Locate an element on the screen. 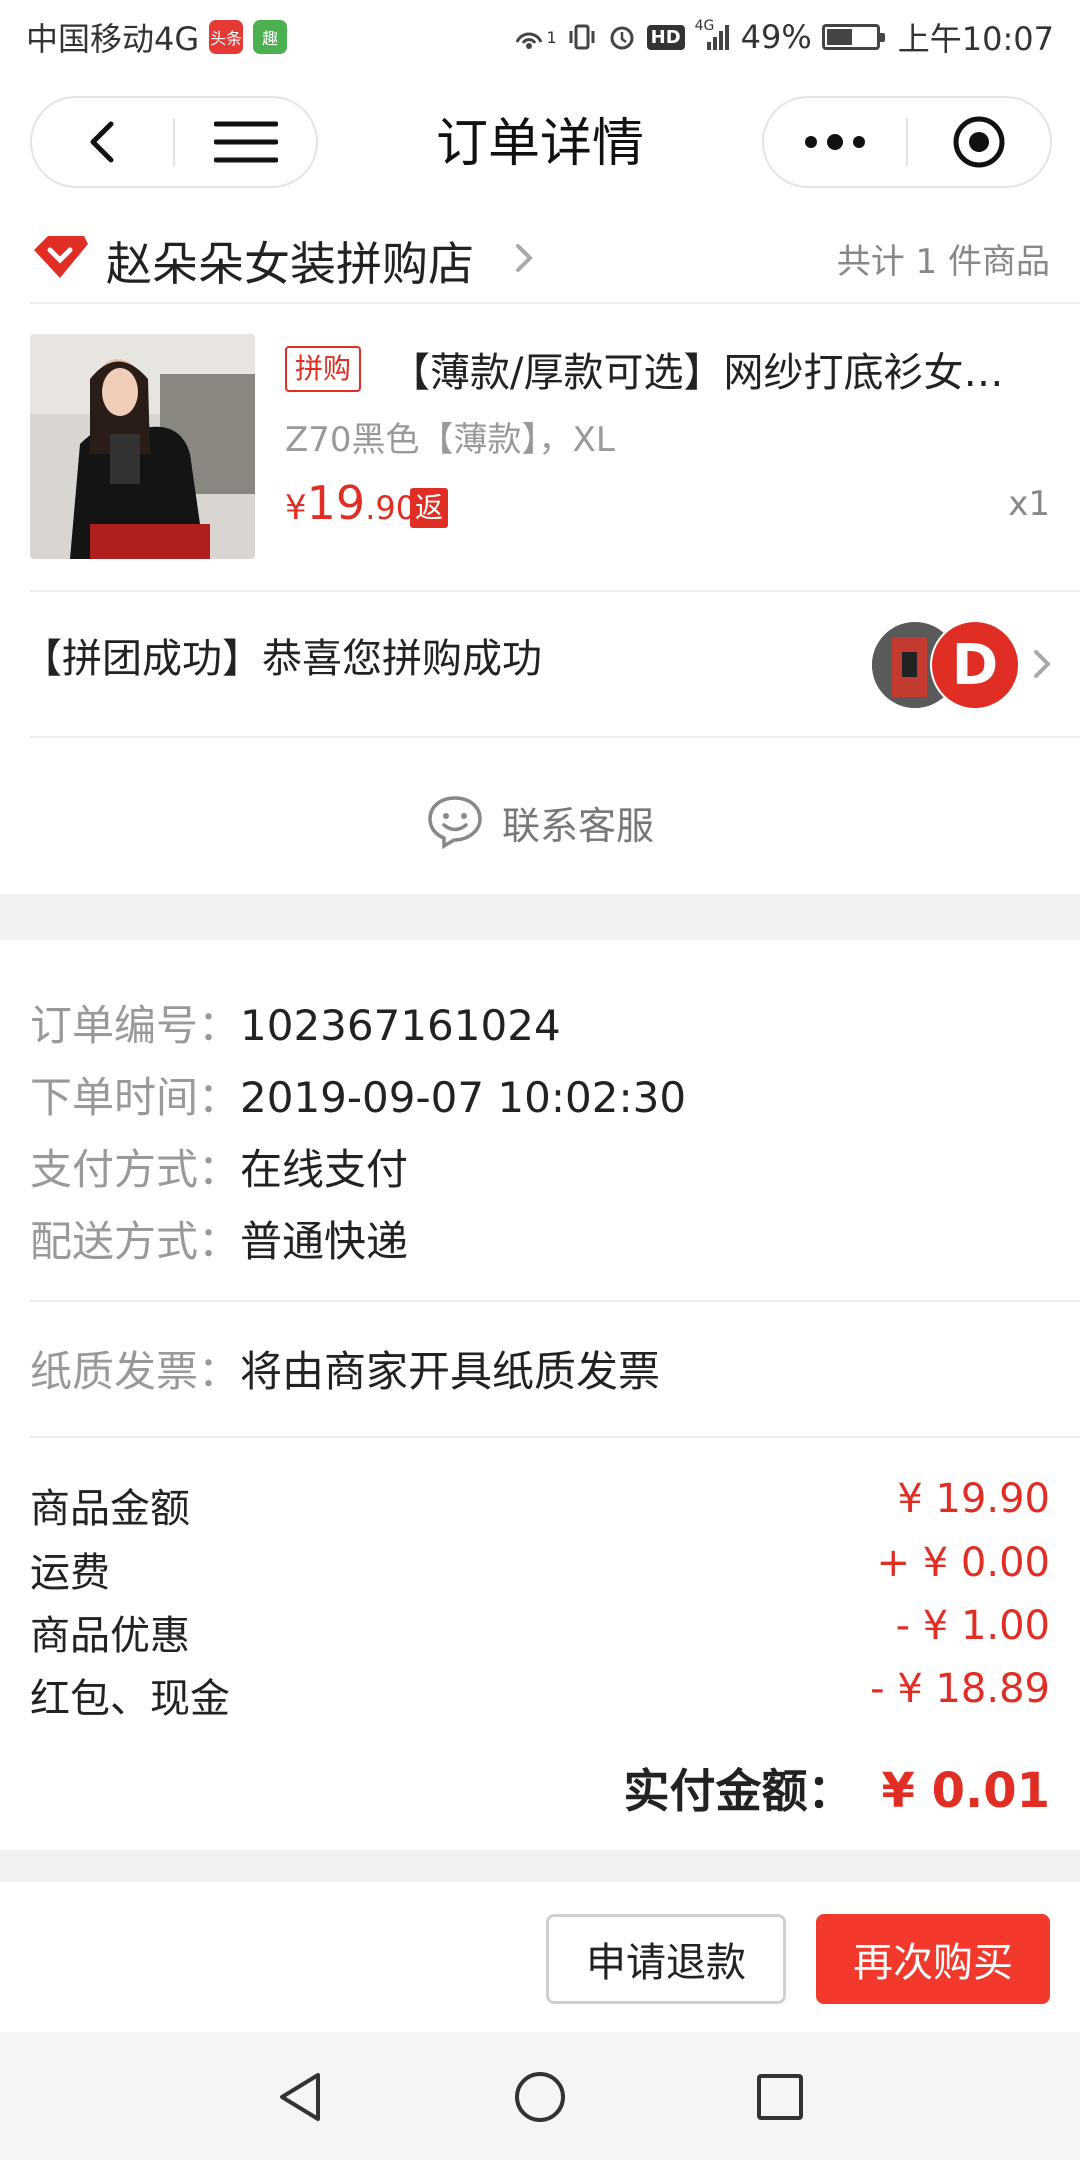 The width and height of the screenshot is (1080, 2160). network-type-label: 4G is located at coordinates (704, 26).